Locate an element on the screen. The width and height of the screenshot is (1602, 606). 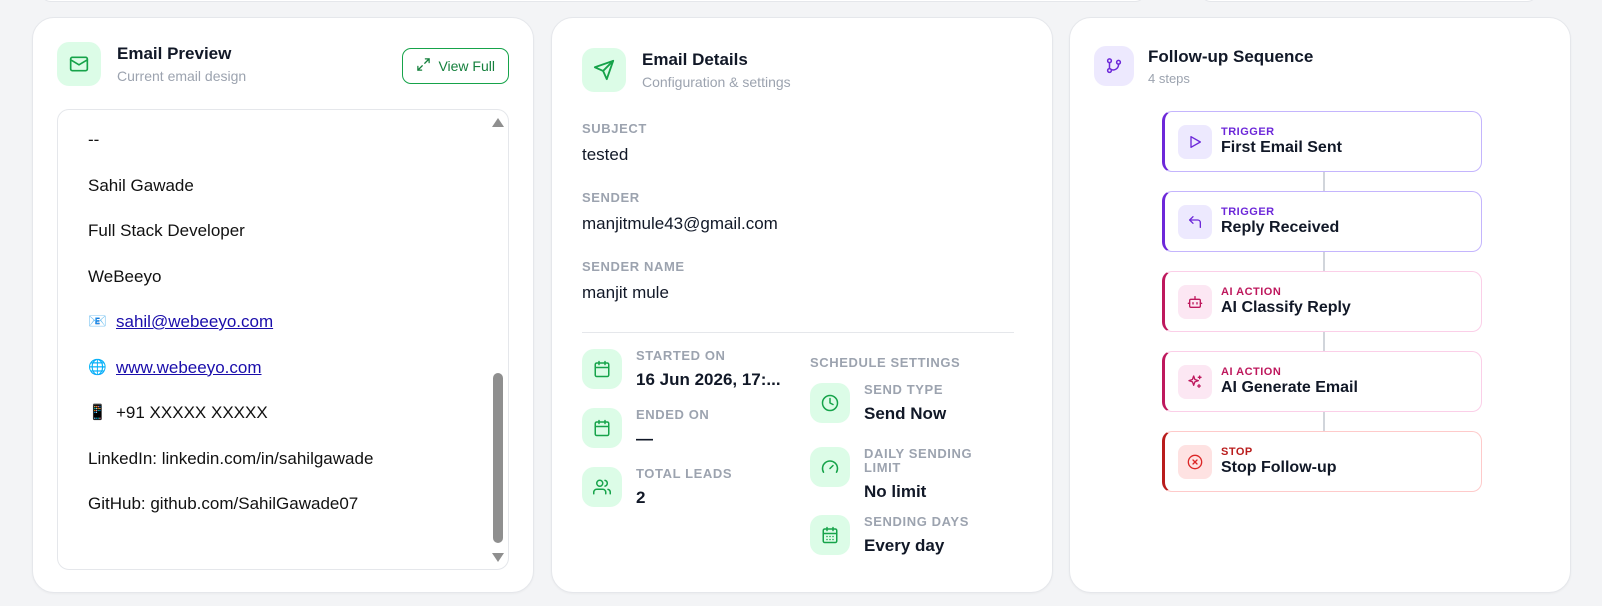
follow-up-title: Follow-up Sequence is located at coordinates (1231, 56).